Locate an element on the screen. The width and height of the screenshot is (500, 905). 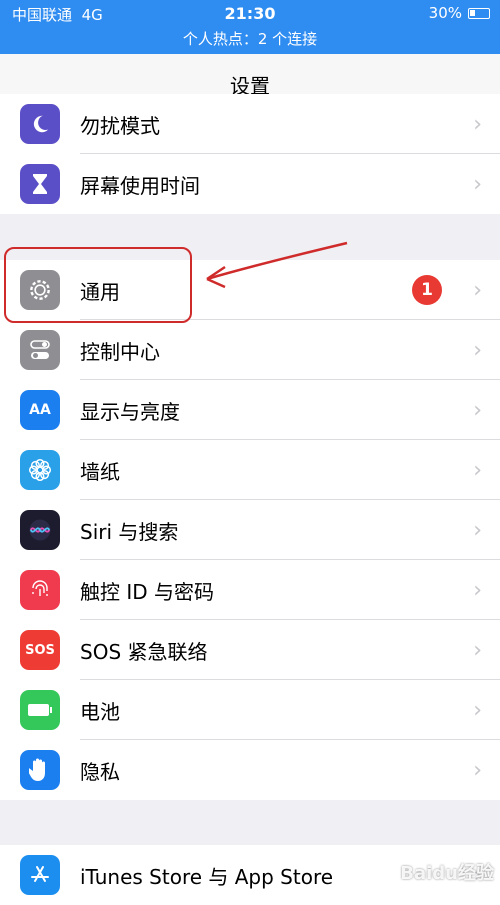
settings-group-focus: 勿扰模式 › 屏幕使用时间 › is located at coordinates (250, 154).